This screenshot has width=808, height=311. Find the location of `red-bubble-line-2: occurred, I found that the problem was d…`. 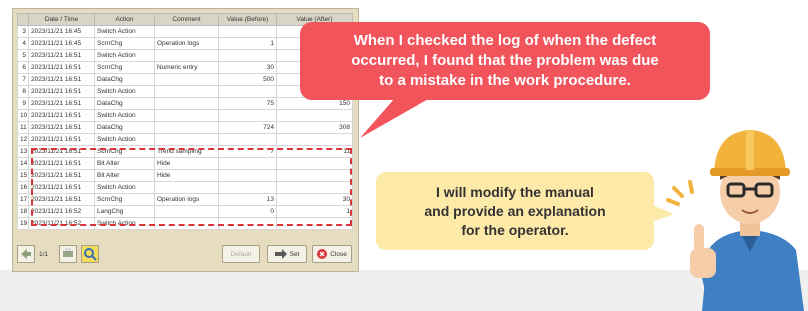

red-bubble-line-2: occurred, I found that the problem was d… is located at coordinates (505, 60).